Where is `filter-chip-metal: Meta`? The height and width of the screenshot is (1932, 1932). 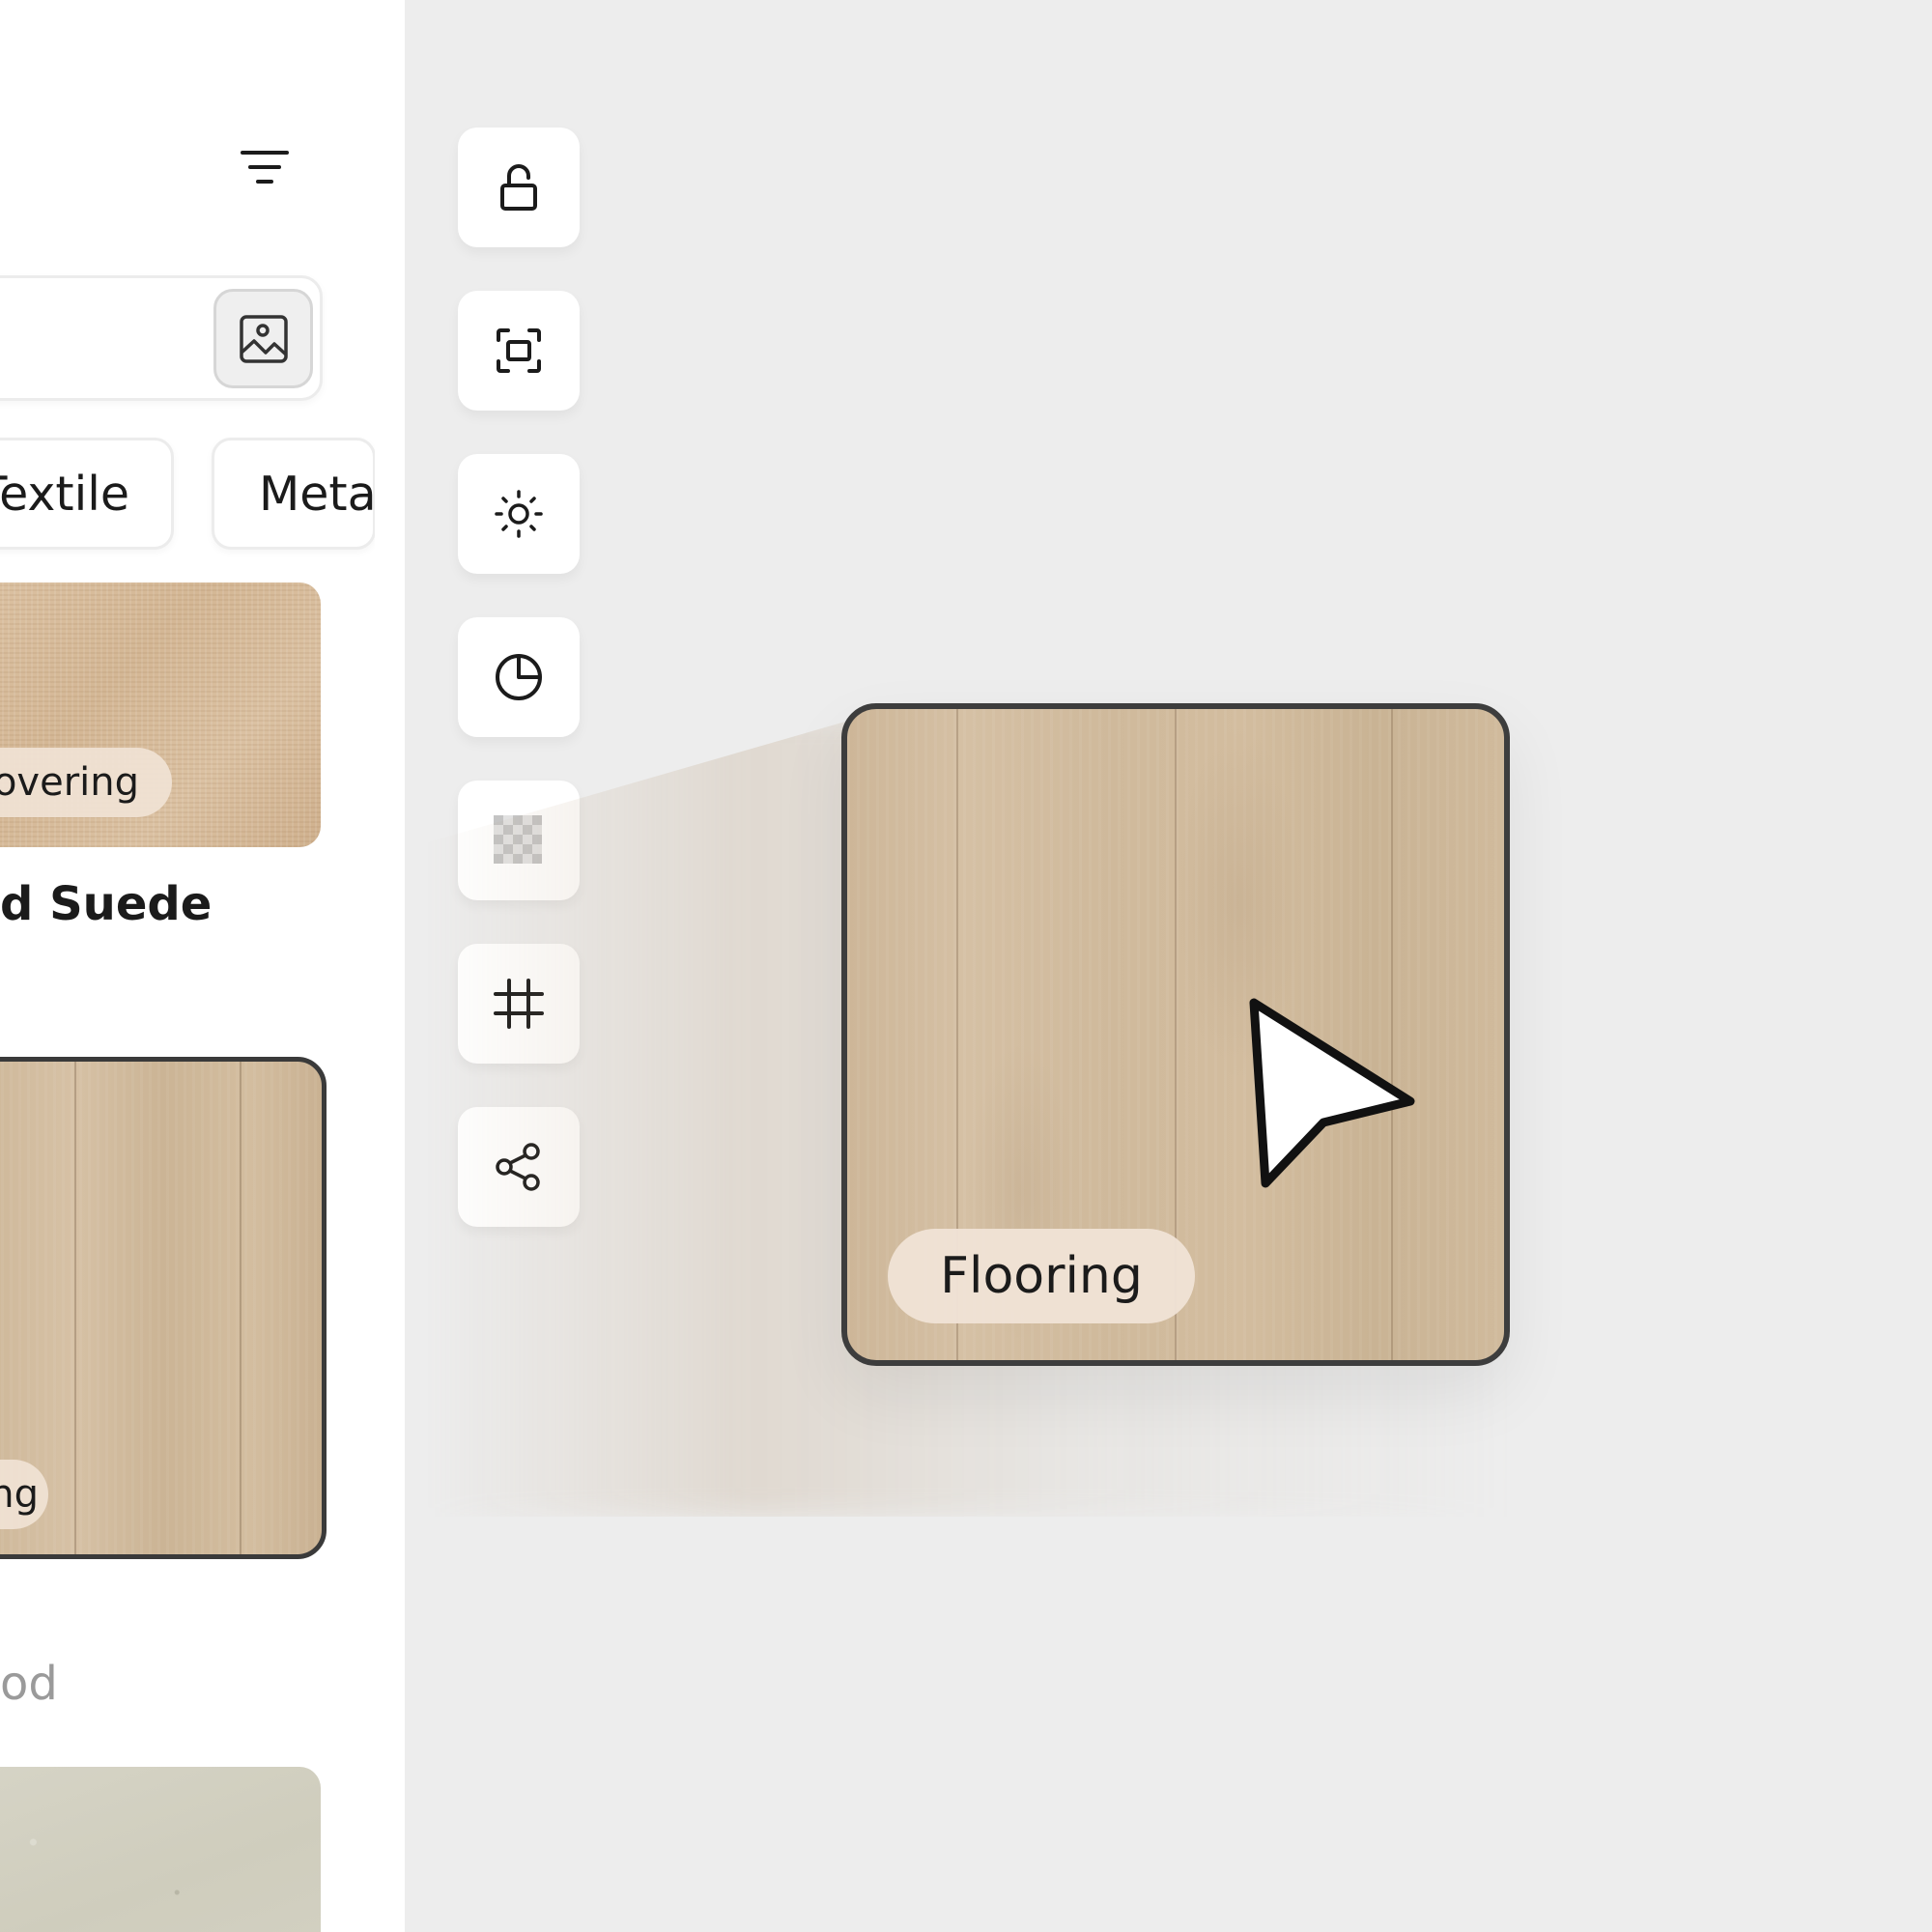
filter-chip-metal: Meta is located at coordinates (294, 494).